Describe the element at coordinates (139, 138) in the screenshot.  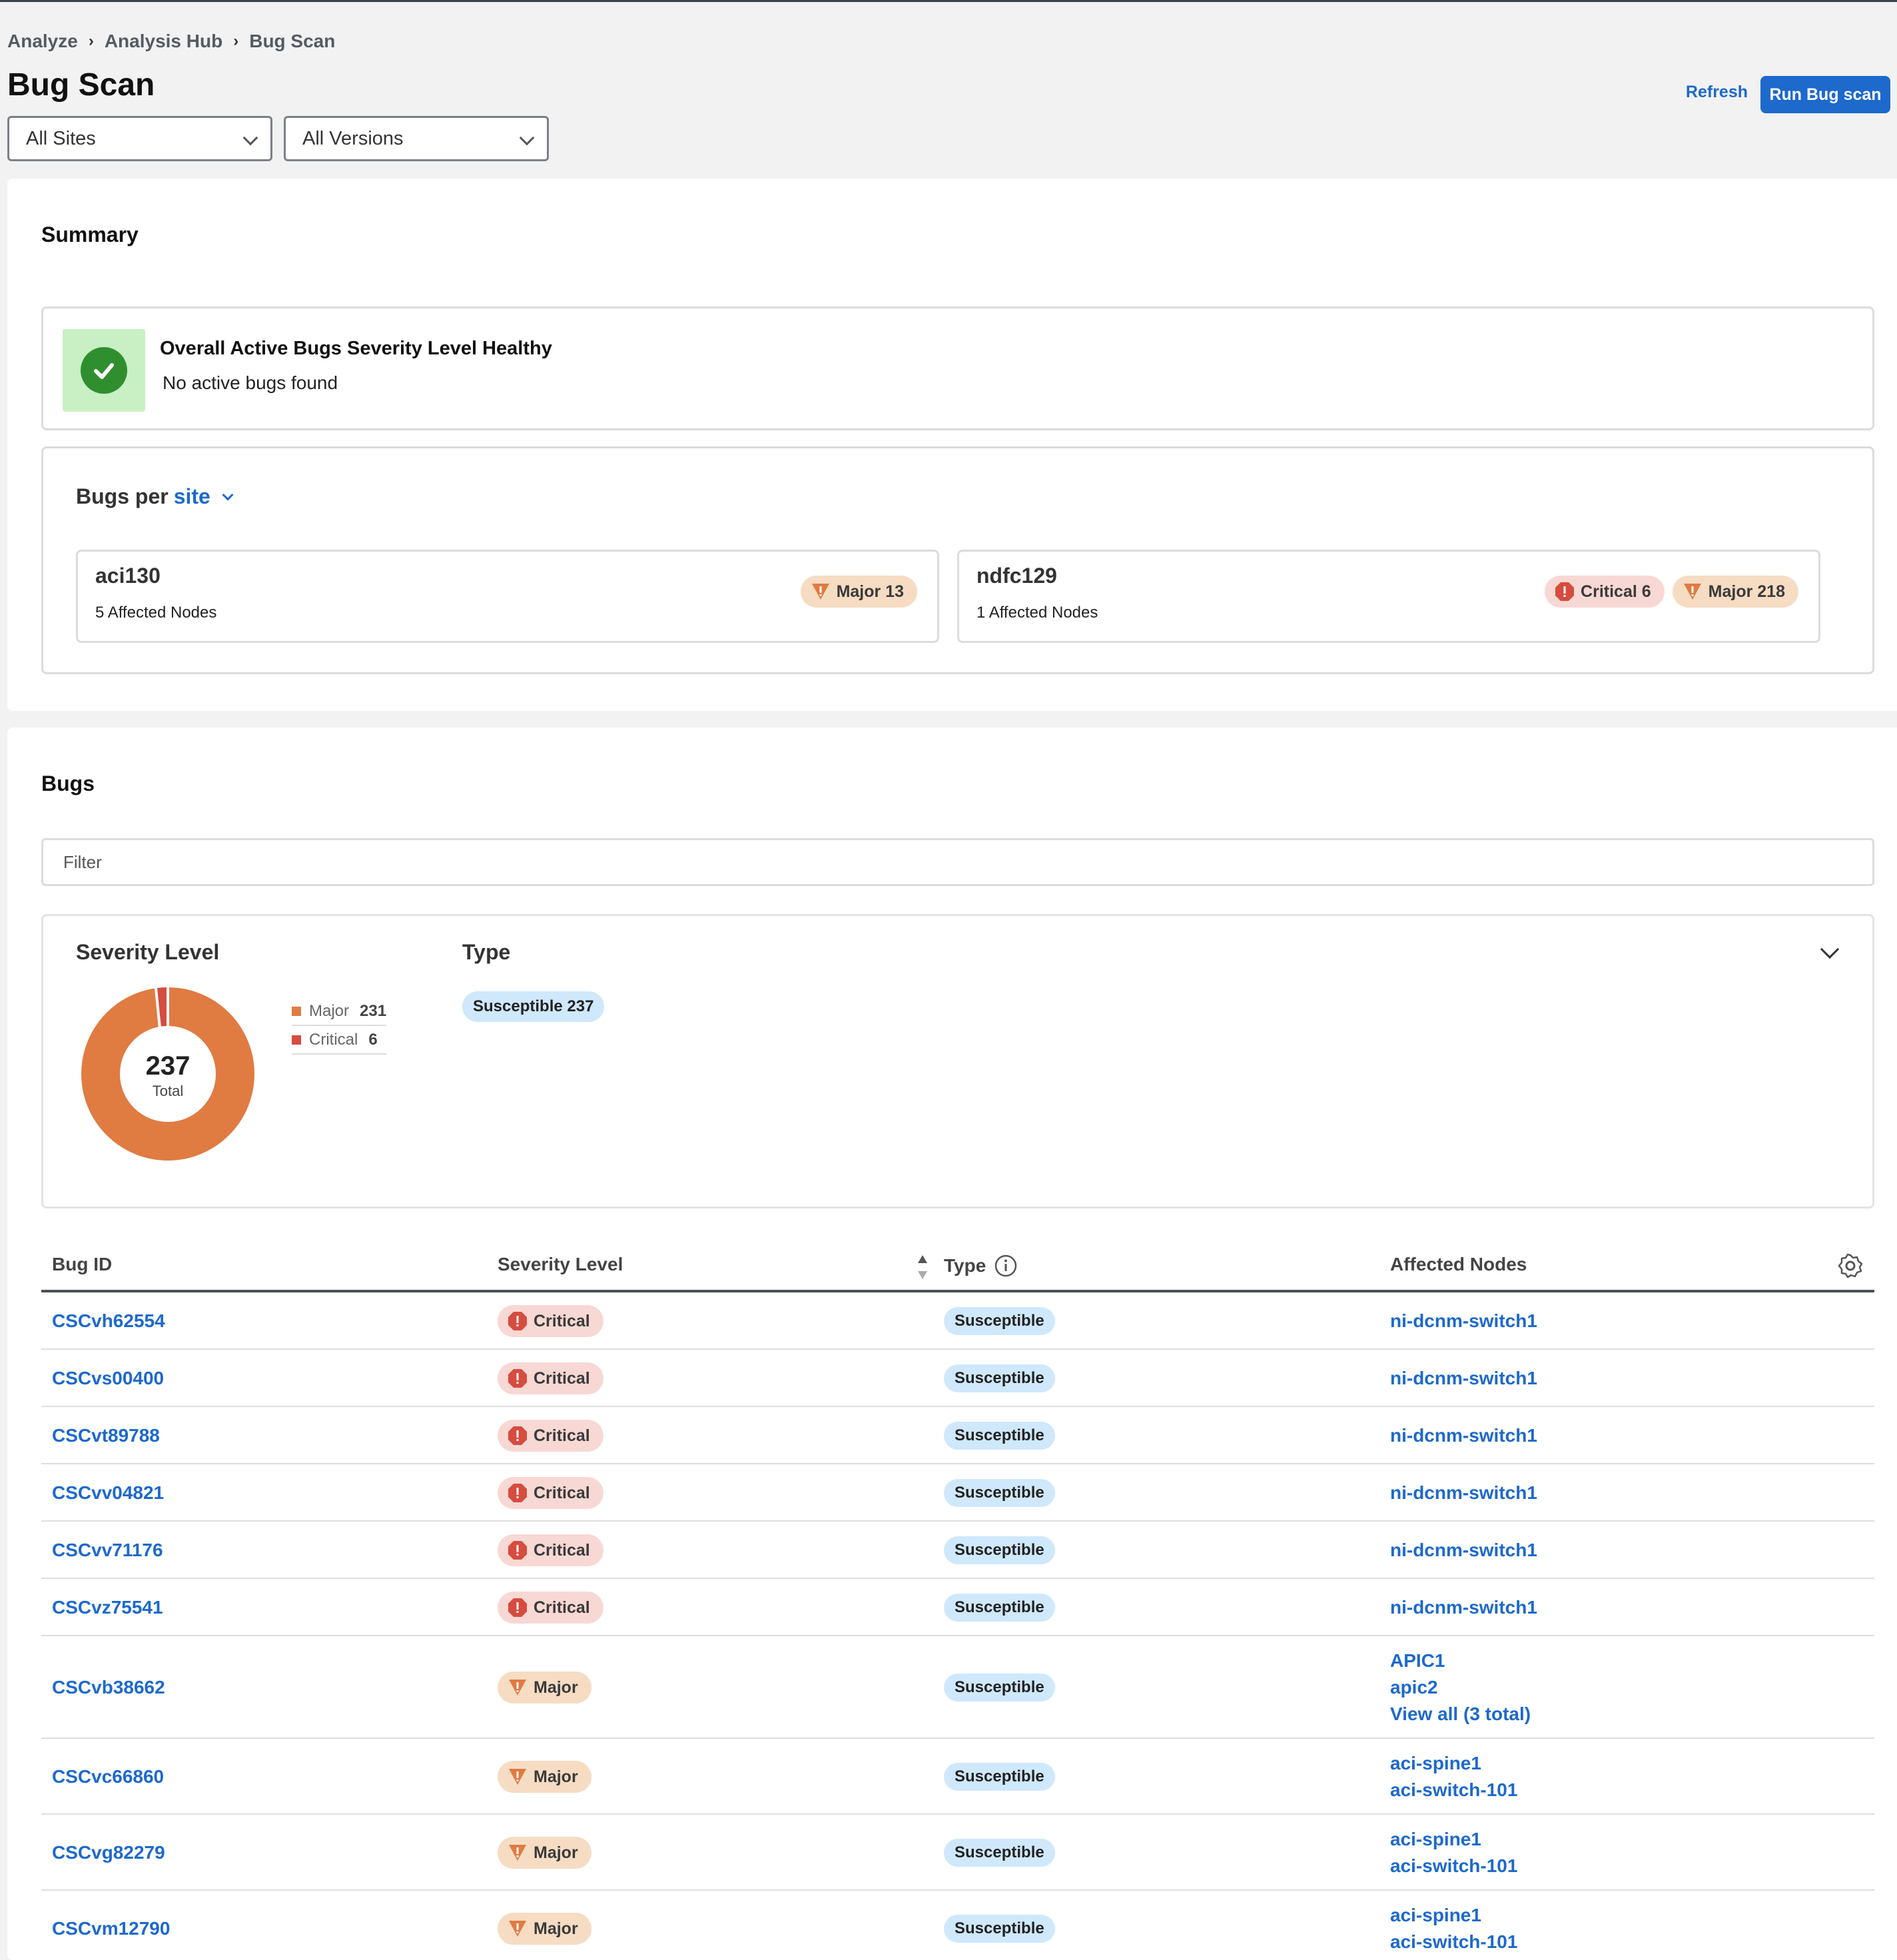
I see `site-select: All Sites` at that location.